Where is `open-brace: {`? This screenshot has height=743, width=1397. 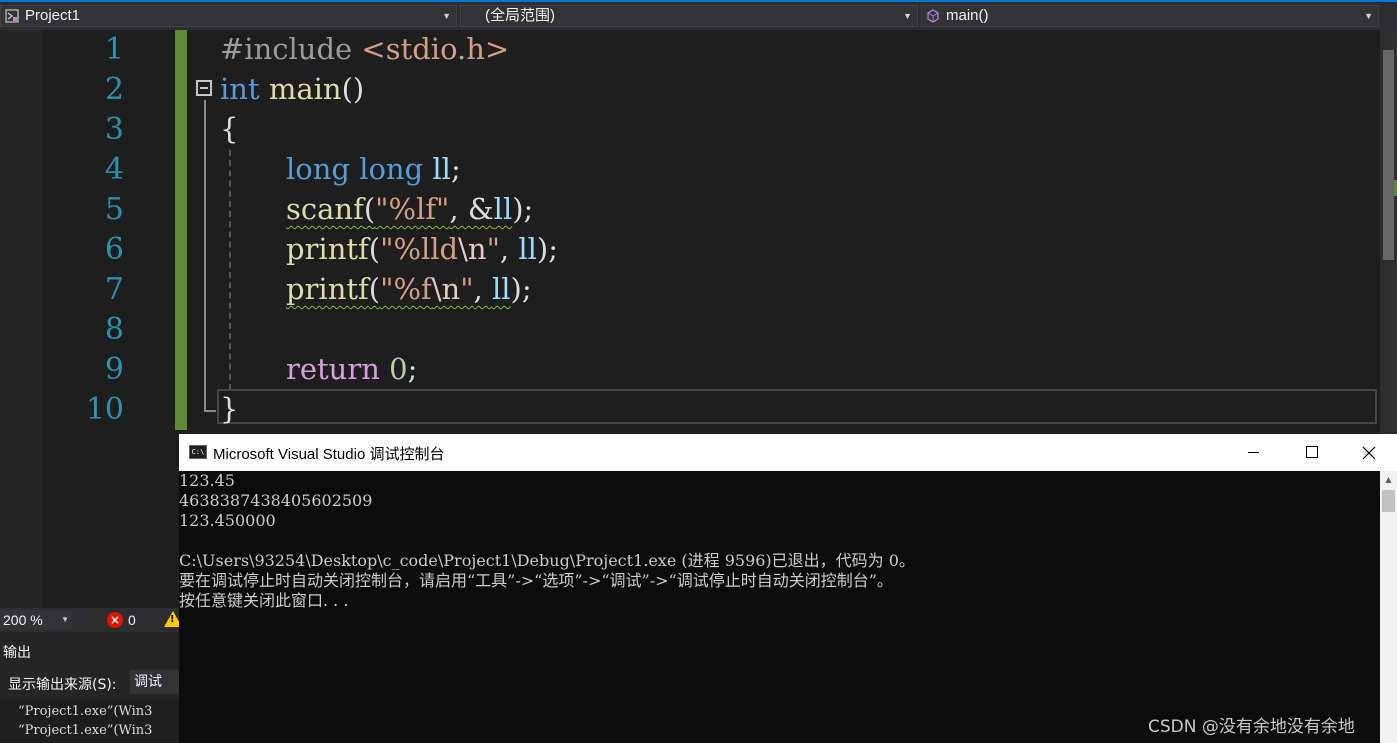 open-brace: { is located at coordinates (229, 129).